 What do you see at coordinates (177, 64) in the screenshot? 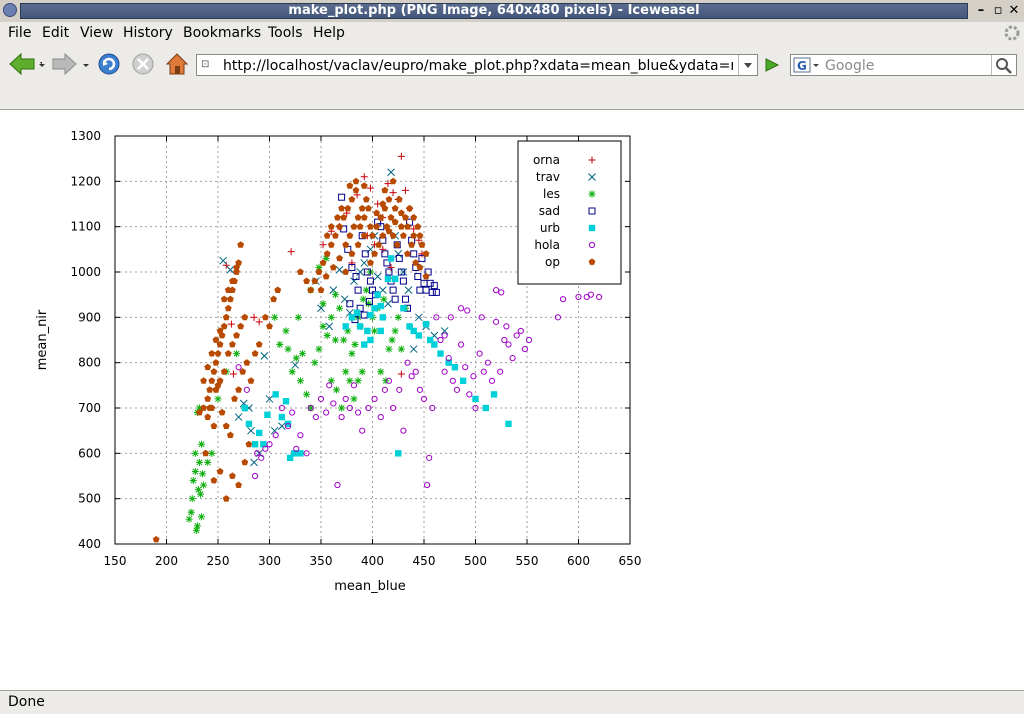
I see `home-icon` at bounding box center [177, 64].